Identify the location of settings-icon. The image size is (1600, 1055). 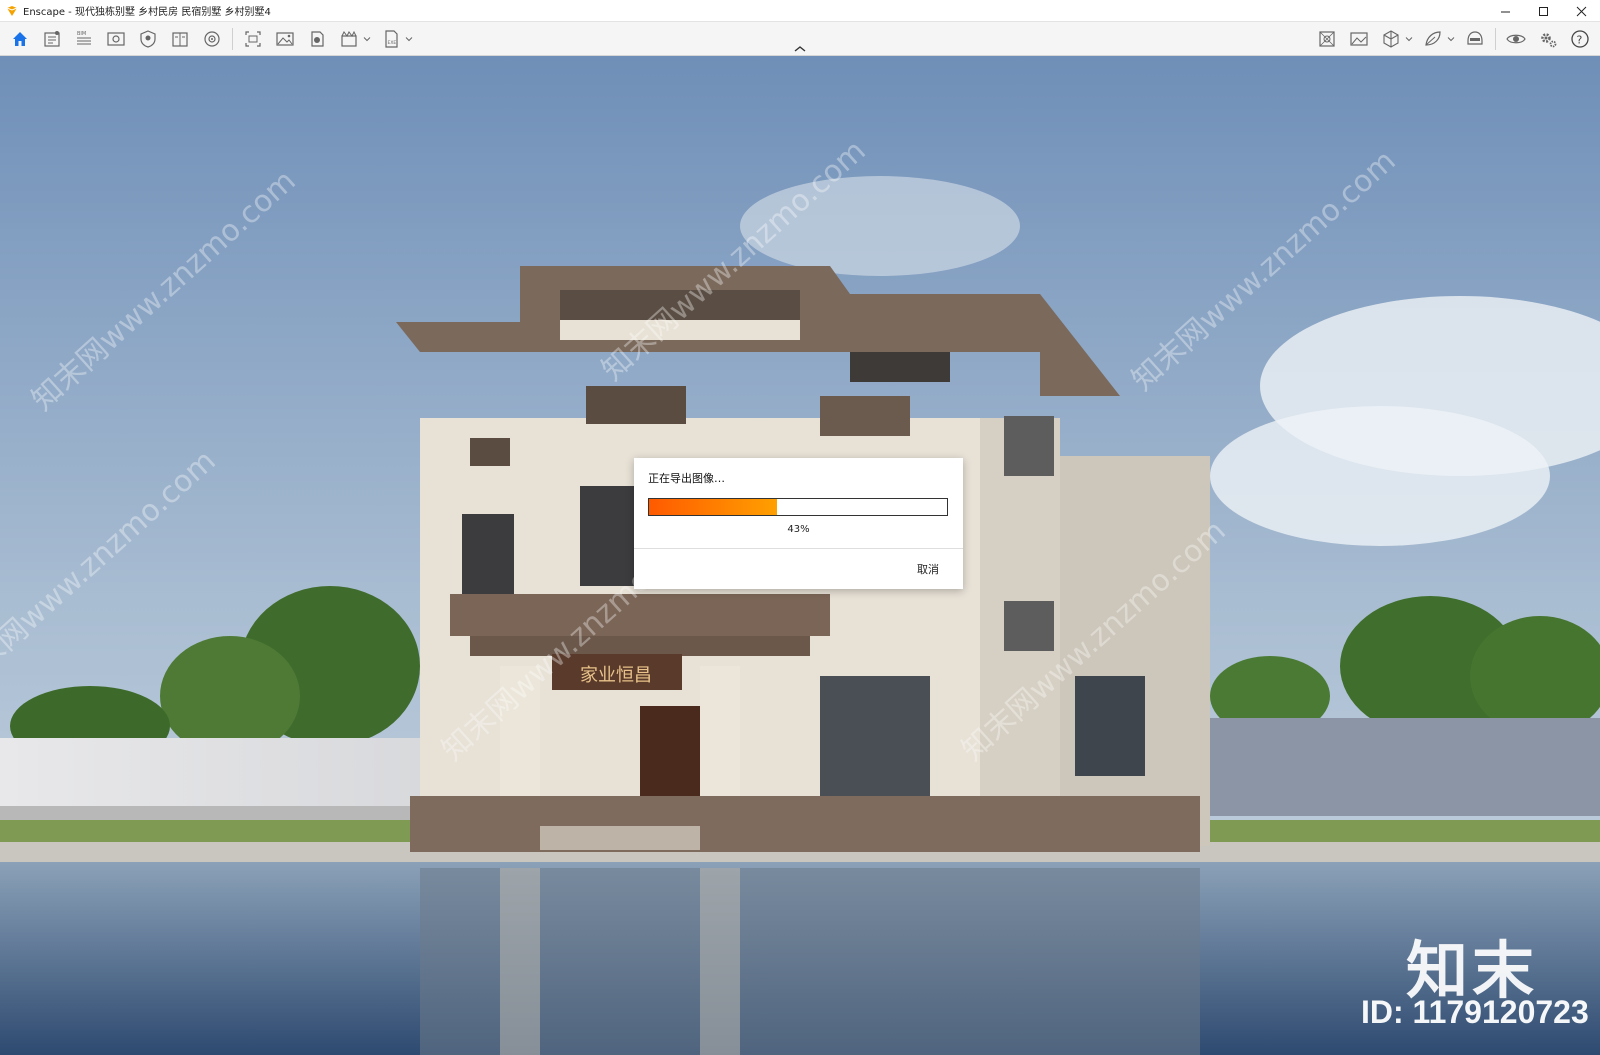
(1549, 40).